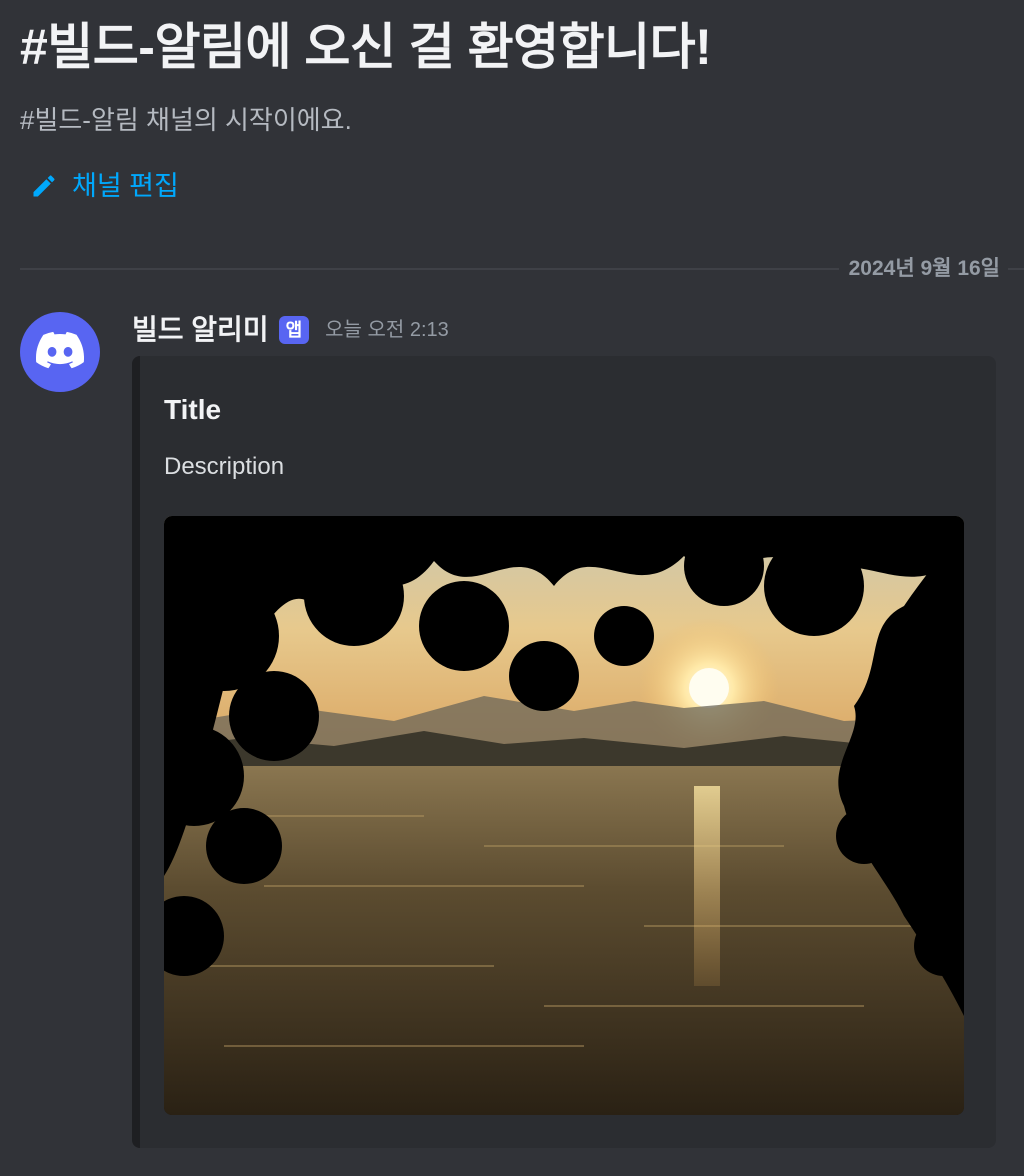  What do you see at coordinates (193, 409) in the screenshot?
I see `embed-title: Title` at bounding box center [193, 409].